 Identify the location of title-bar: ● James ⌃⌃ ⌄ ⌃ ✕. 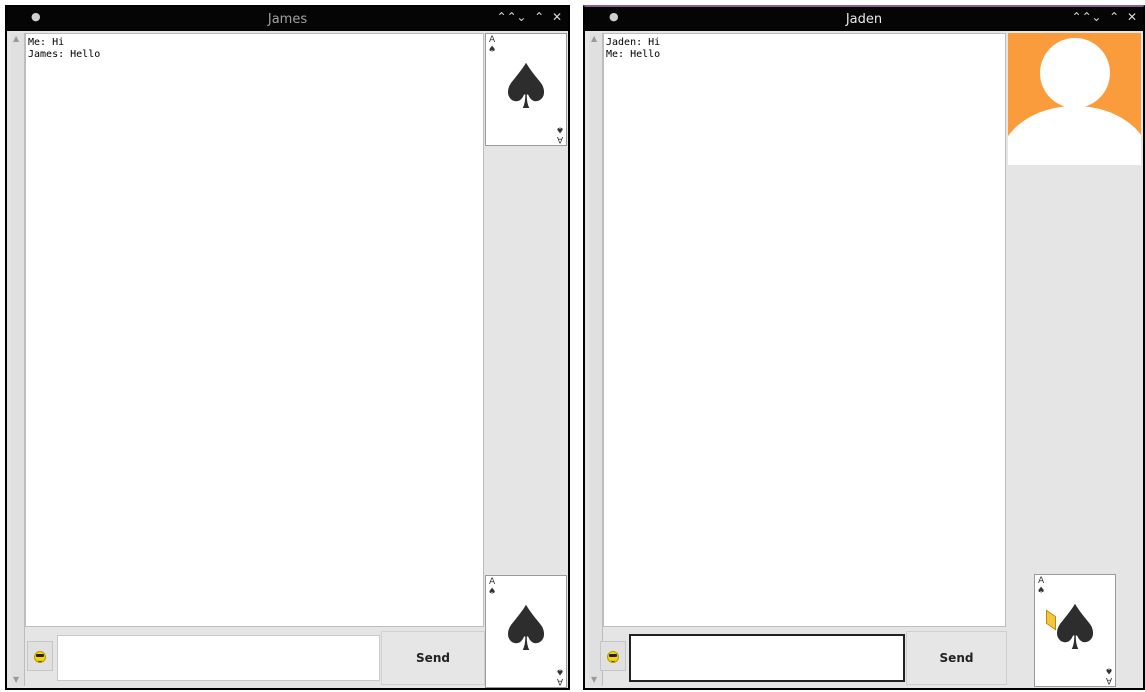
(287, 19).